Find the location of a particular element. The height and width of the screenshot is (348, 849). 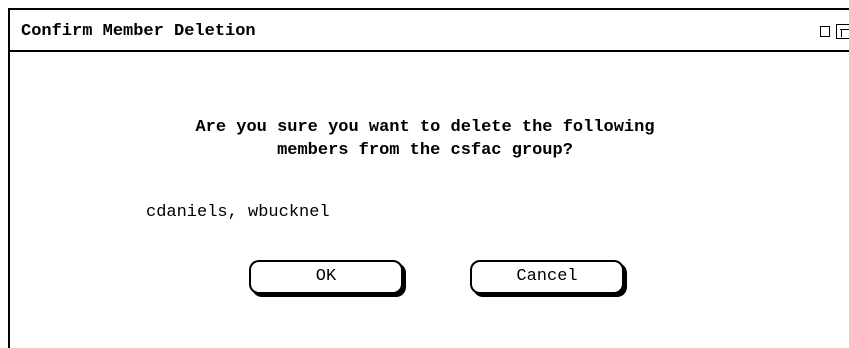

minimize-box-icon is located at coordinates (825, 31).